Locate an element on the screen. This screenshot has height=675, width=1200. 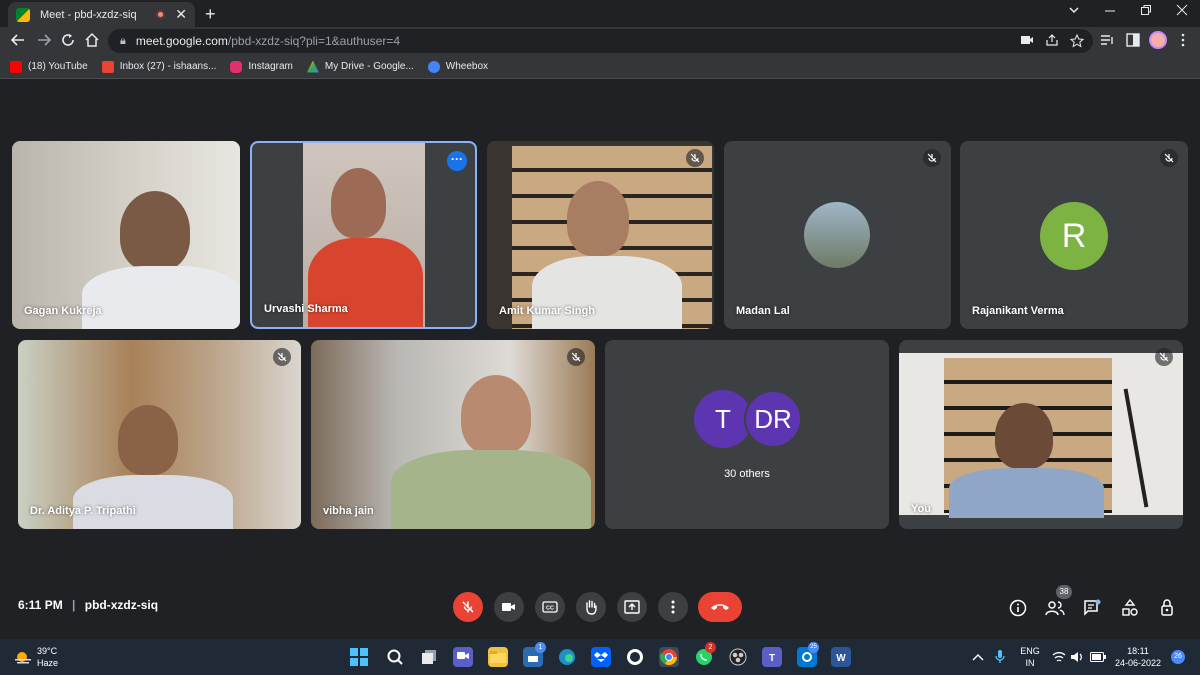
participant-tile-amit: Amit Kumar Singh is located at coordinates (600, 235).